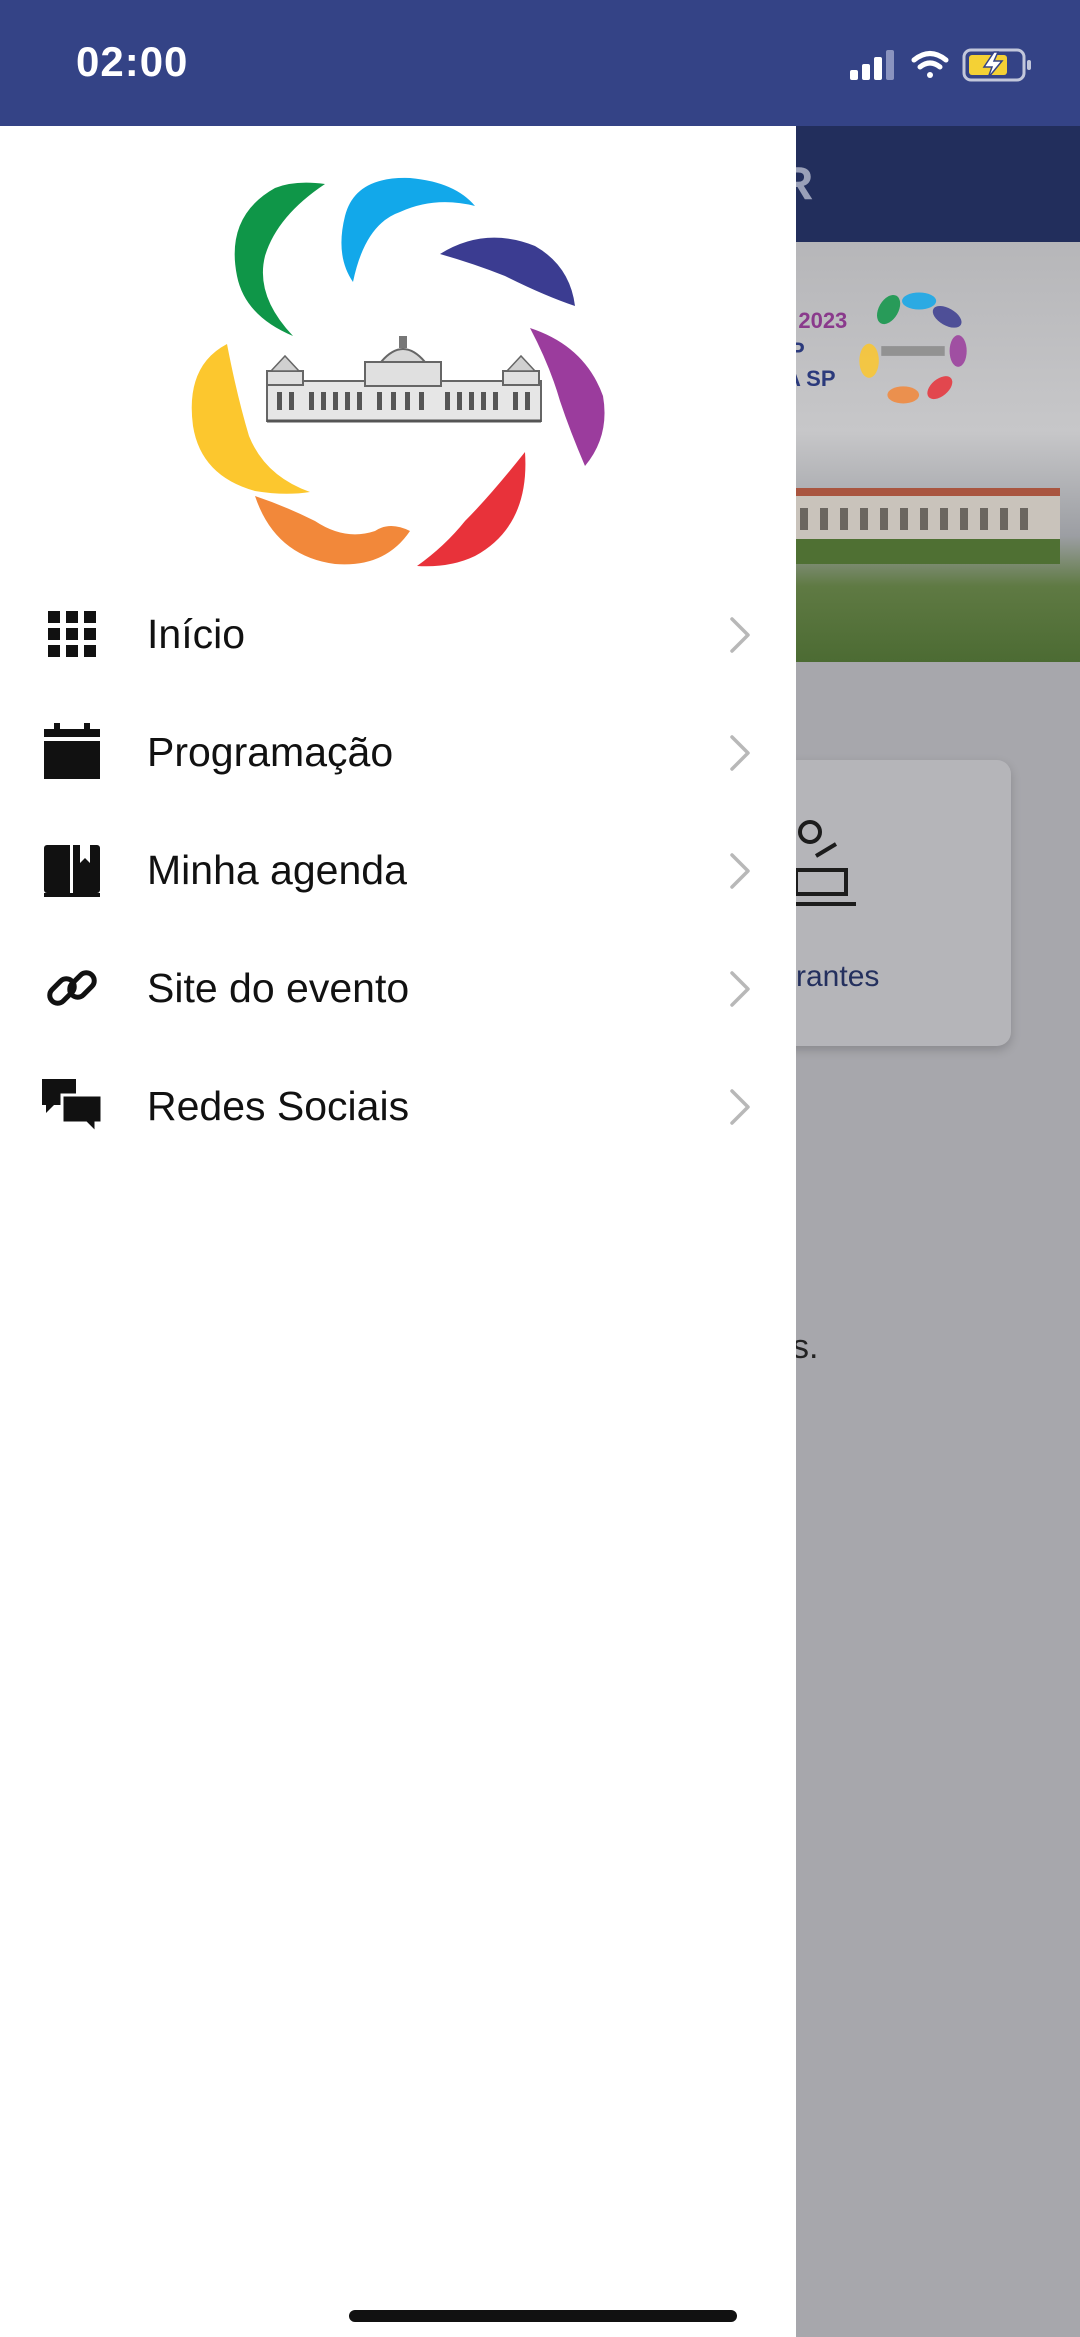  What do you see at coordinates (543, 2316) in the screenshot?
I see `home-indicator` at bounding box center [543, 2316].